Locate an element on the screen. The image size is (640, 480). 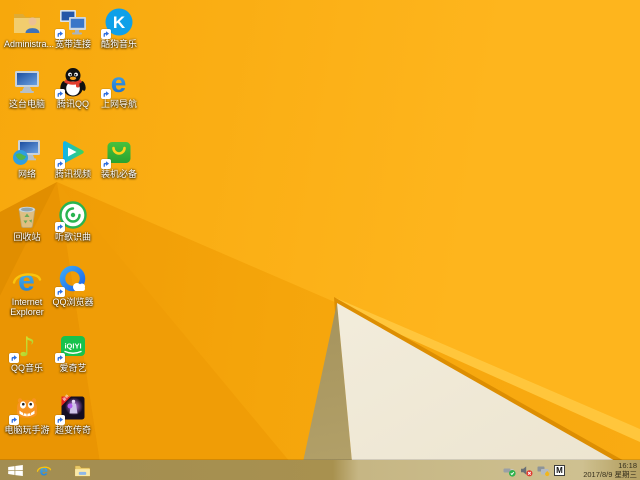
desktop-icon-network: 网络 is located at coordinates (27, 157).